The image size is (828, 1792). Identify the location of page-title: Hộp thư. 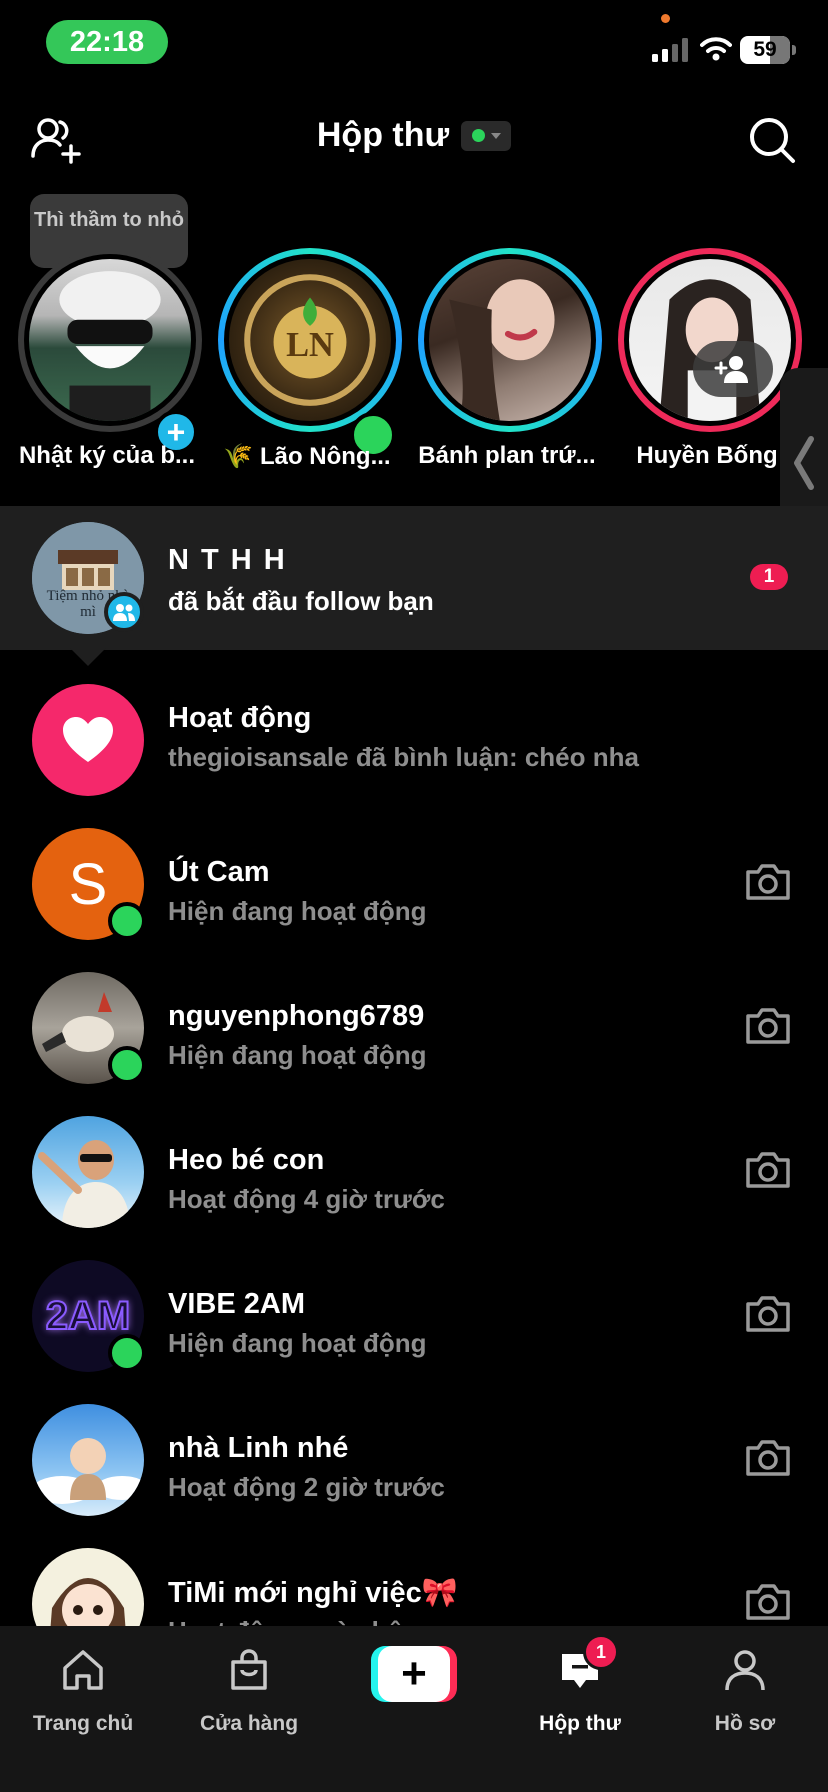
(383, 135).